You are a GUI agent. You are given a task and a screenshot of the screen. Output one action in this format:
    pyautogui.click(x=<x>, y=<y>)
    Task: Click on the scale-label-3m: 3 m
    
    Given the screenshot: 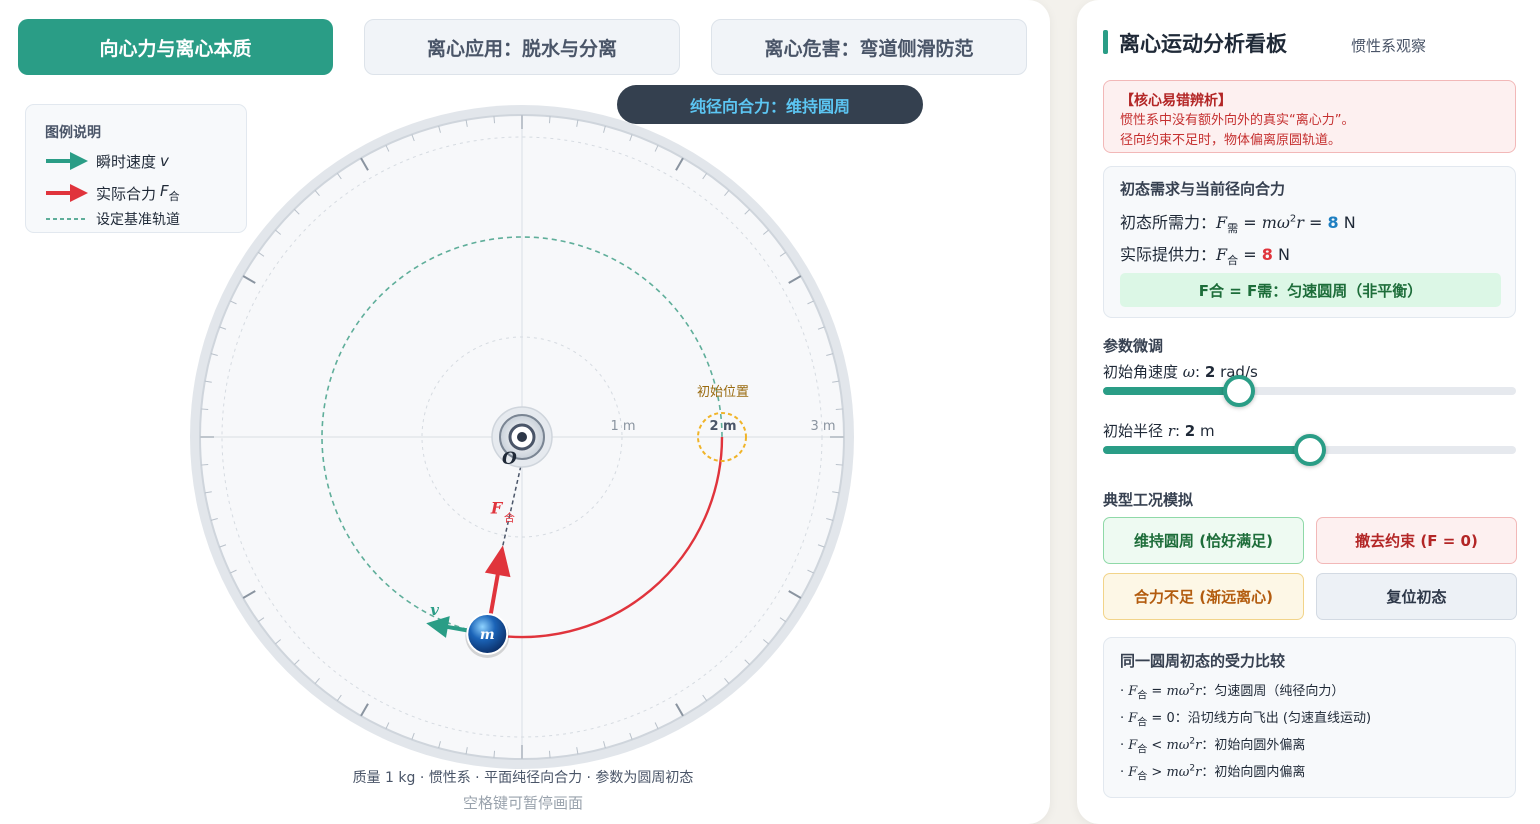 What is the action you would take?
    pyautogui.click(x=822, y=426)
    